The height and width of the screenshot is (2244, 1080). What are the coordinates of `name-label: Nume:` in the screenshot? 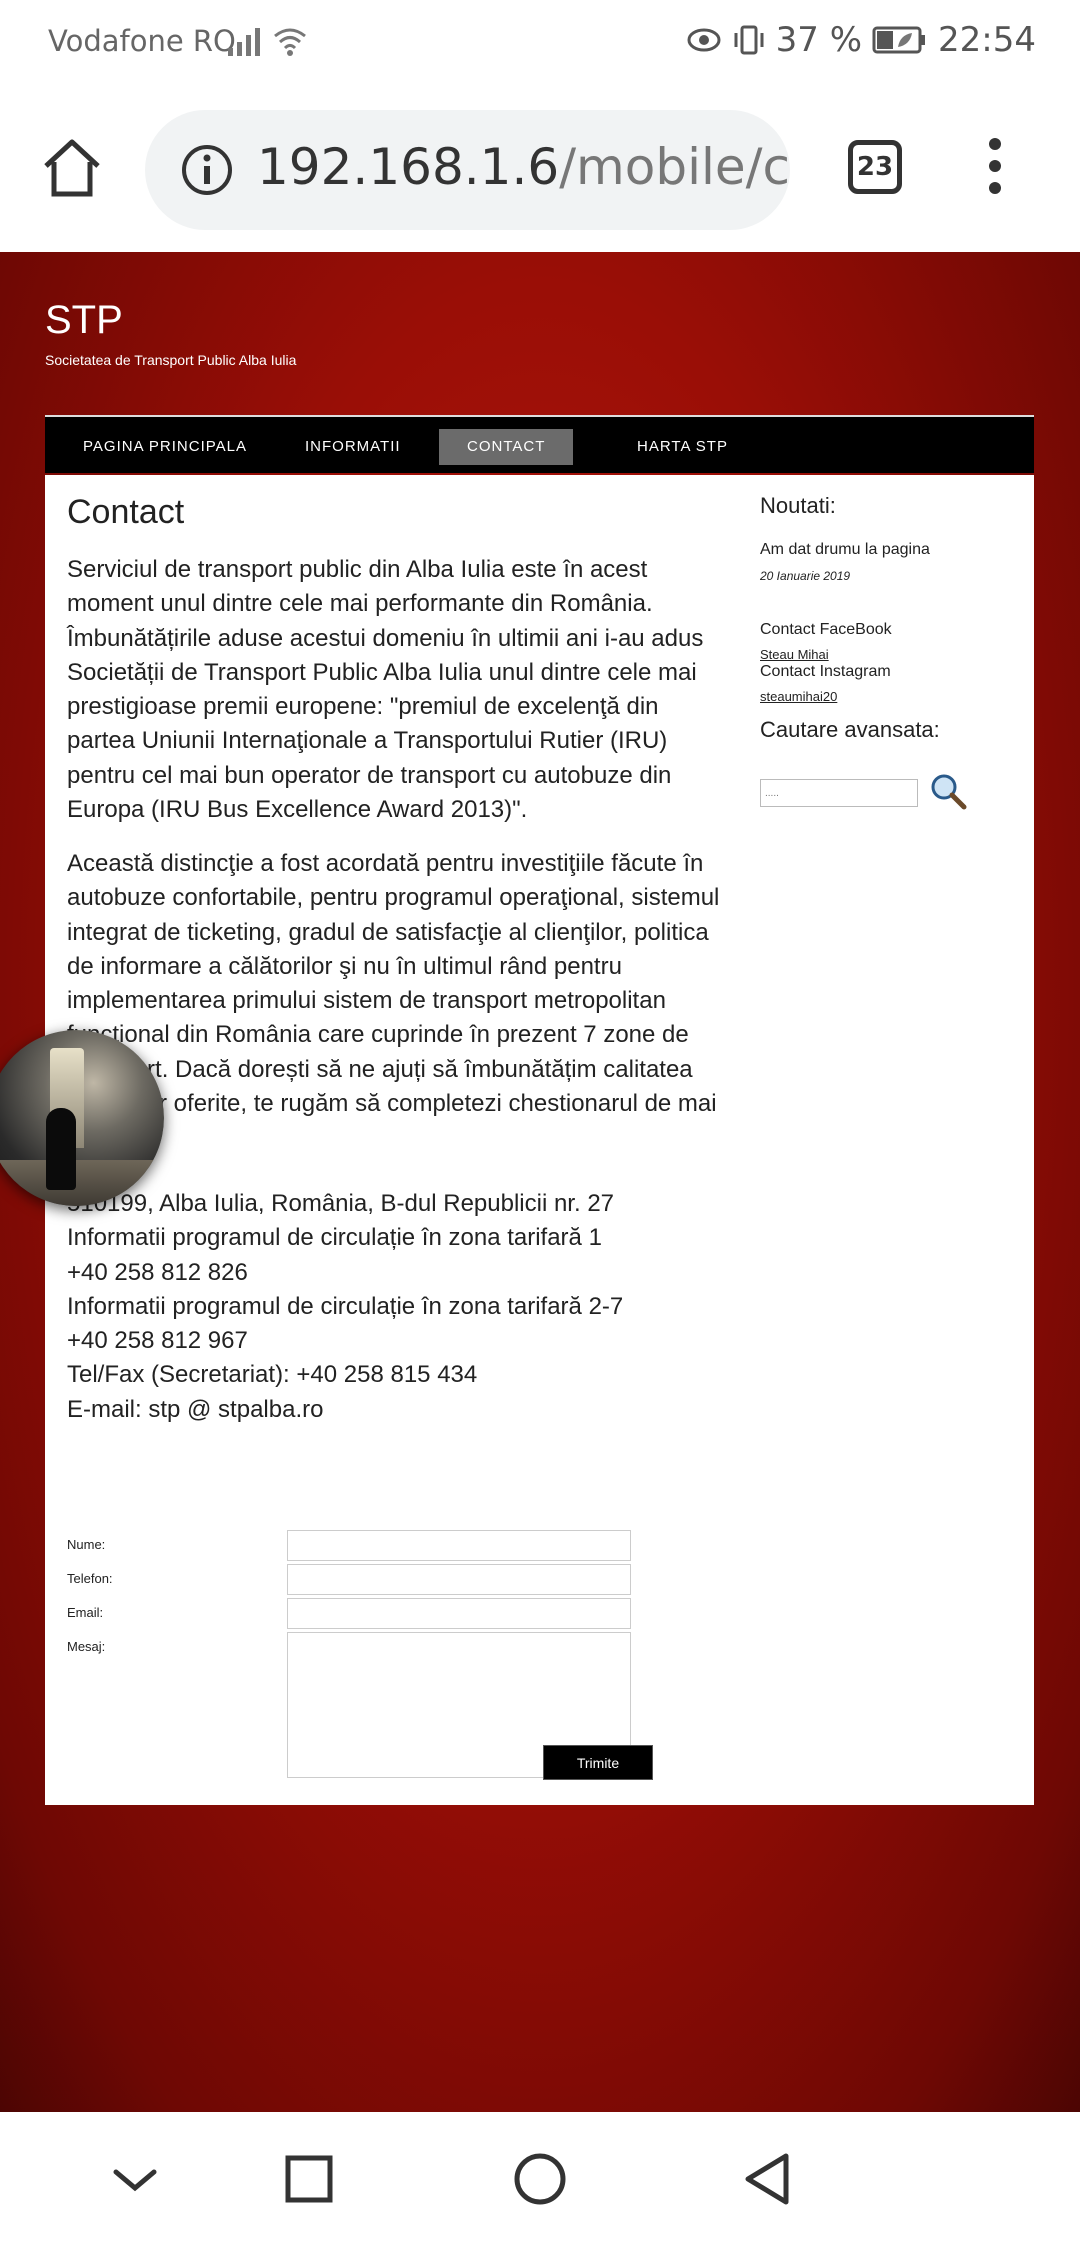 It's located at (86, 1544).